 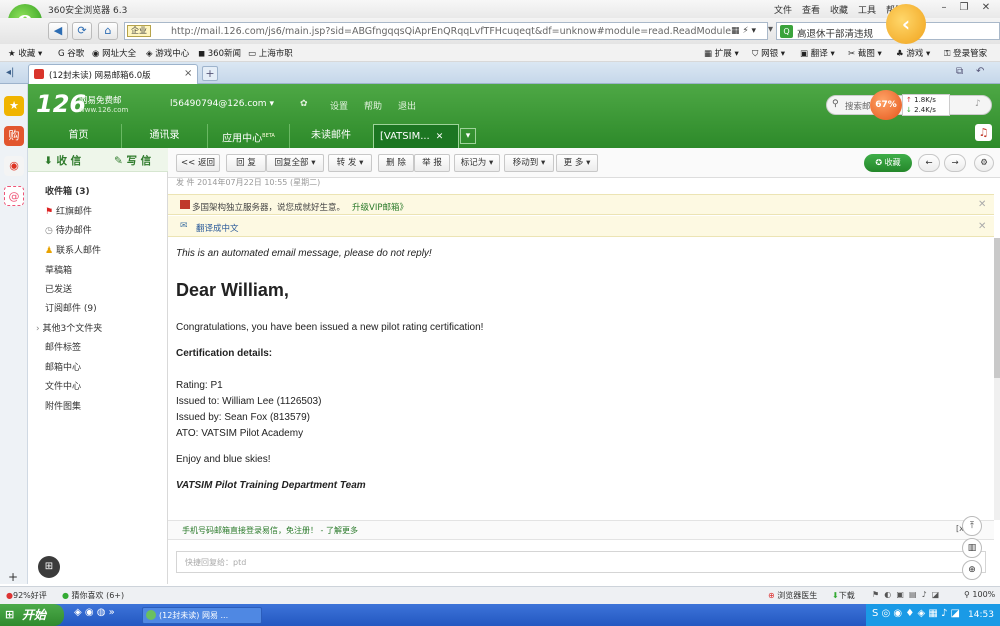 What do you see at coordinates (888, 163) in the screenshot?
I see `favorite-button: ✪ 收藏` at bounding box center [888, 163].